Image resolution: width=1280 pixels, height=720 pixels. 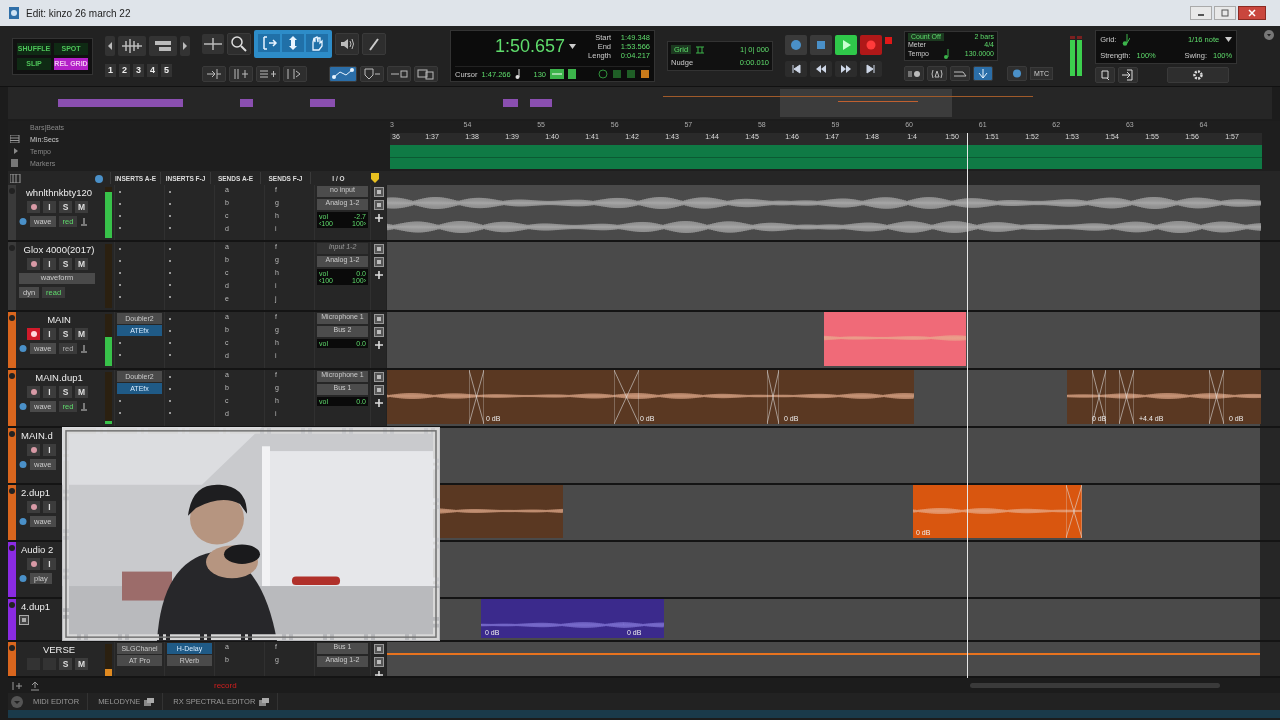 What do you see at coordinates (17, 701) in the screenshot?
I see `dock-toggle-icon` at bounding box center [17, 701].